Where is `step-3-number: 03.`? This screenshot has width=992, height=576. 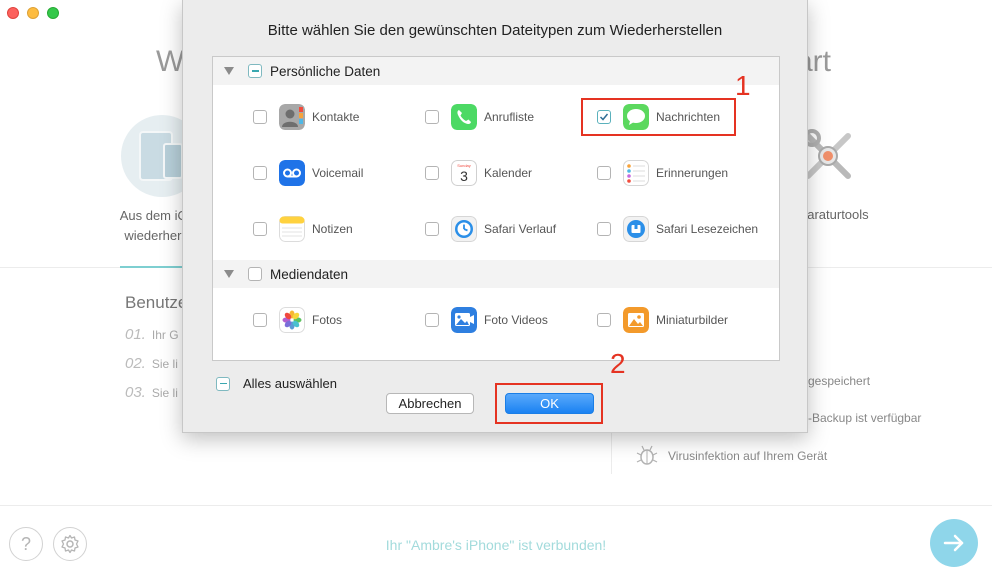
step-3-number: 03. is located at coordinates (135, 392).